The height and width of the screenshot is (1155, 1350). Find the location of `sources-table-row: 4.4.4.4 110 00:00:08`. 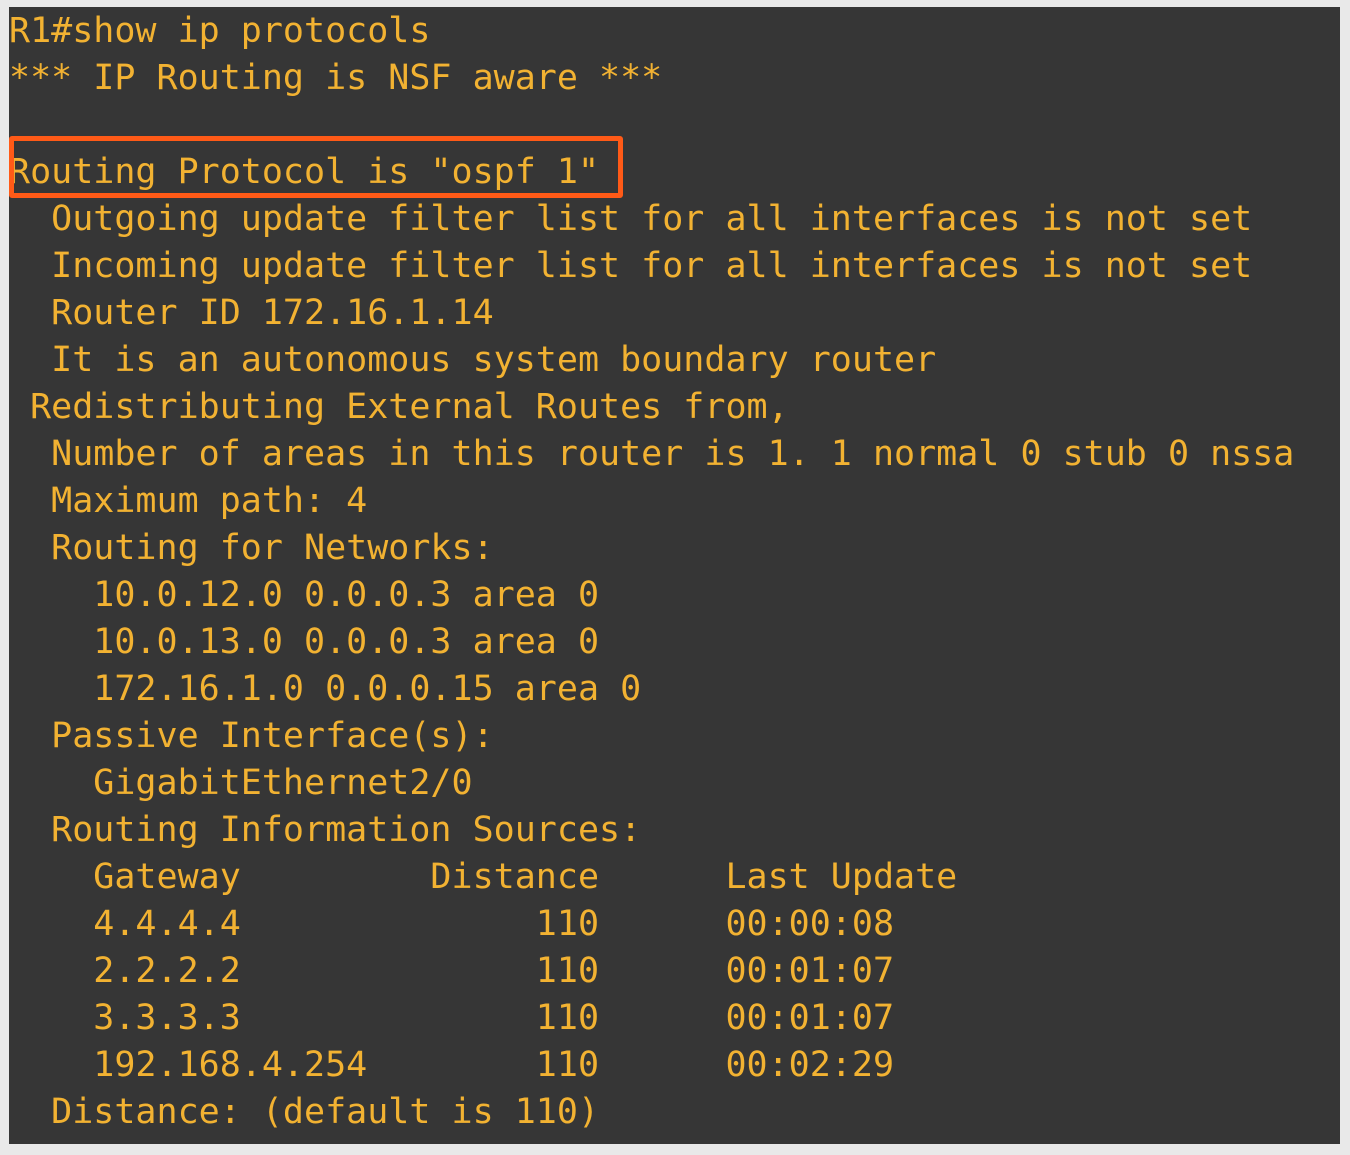

sources-table-row: 4.4.4.4 110 00:00:08 is located at coordinates (452, 924).